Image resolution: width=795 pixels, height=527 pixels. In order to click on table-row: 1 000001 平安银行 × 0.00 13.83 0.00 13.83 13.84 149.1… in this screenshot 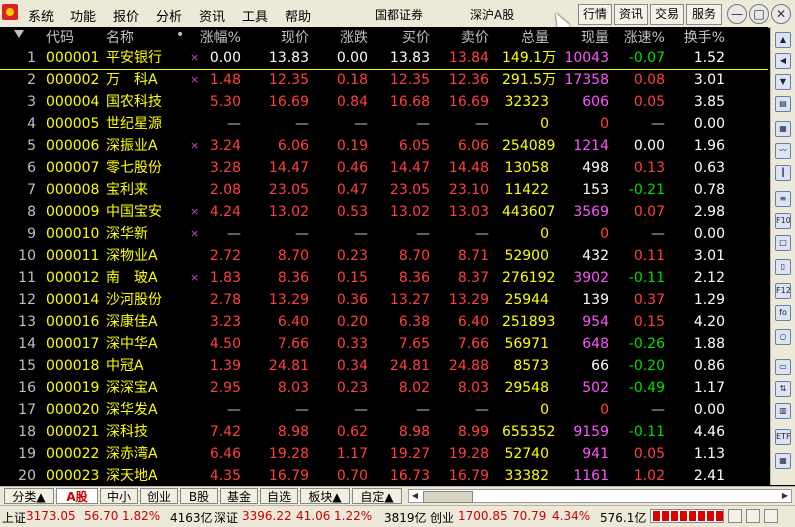, I will do `click(384, 58)`.